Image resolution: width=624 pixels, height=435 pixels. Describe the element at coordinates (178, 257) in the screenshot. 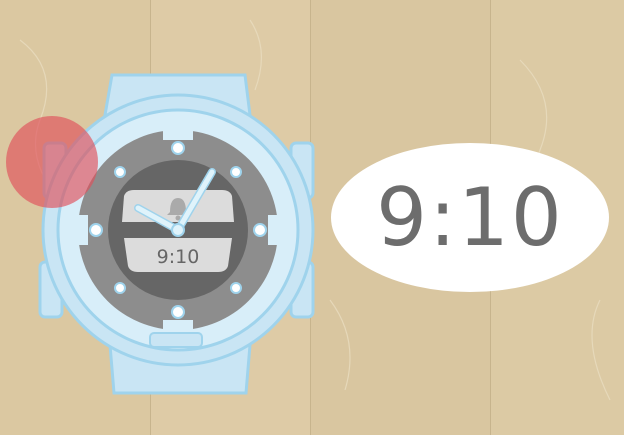

I see `lcd-time: 9:10` at that location.